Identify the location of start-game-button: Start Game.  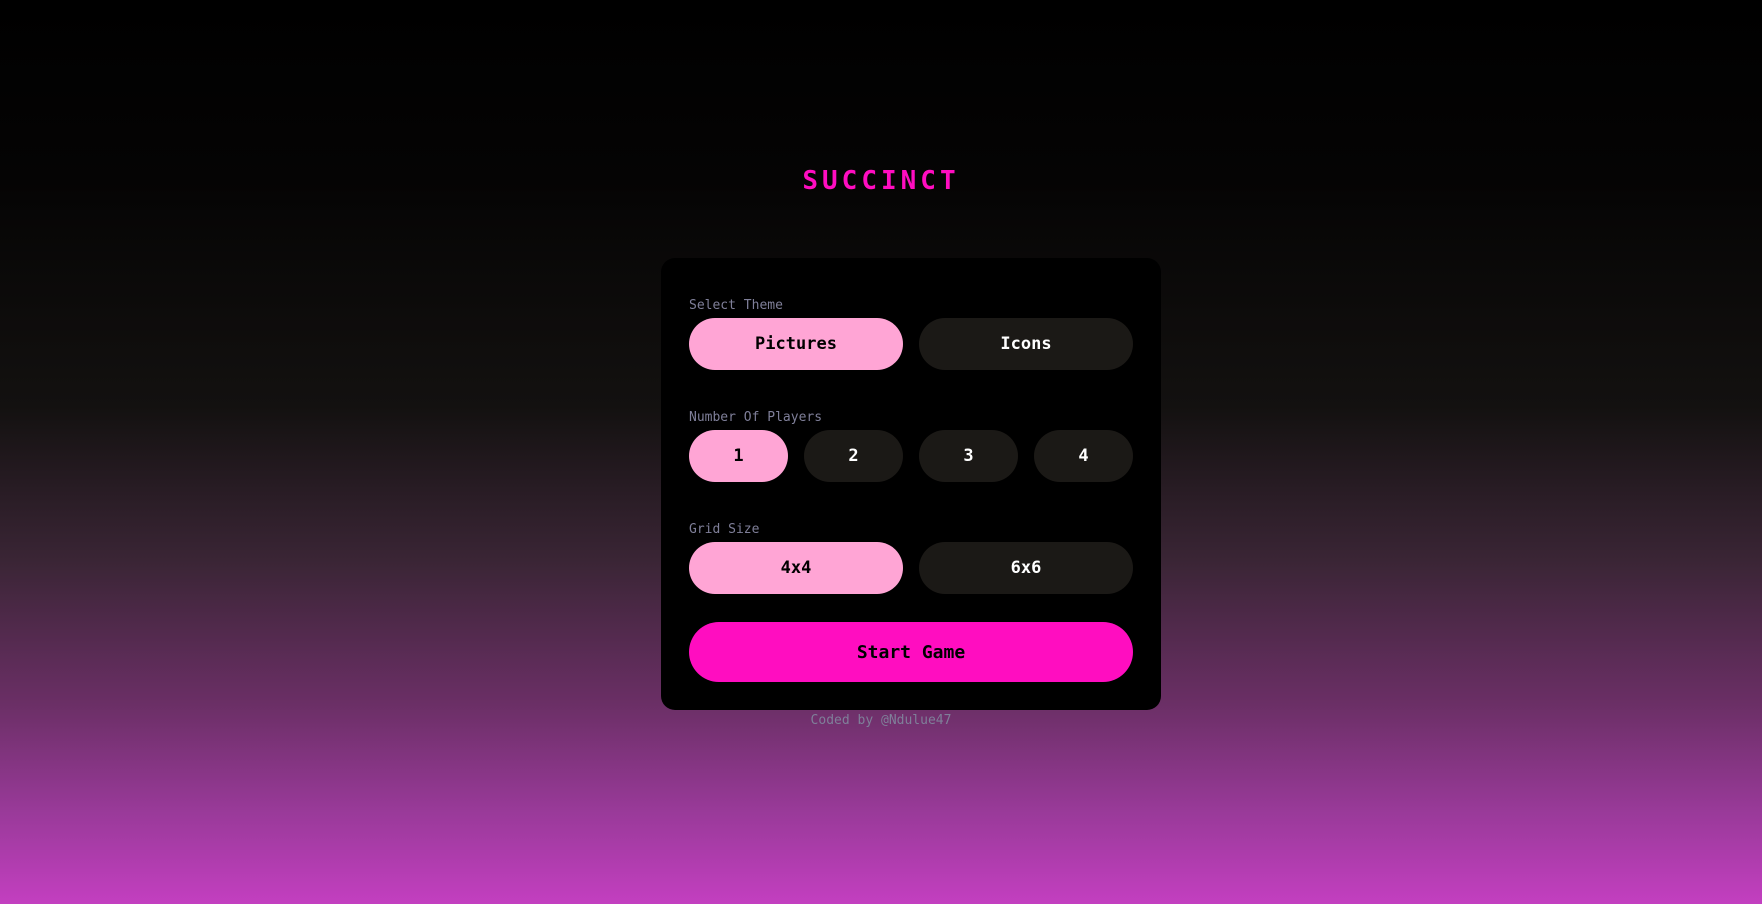
(911, 652).